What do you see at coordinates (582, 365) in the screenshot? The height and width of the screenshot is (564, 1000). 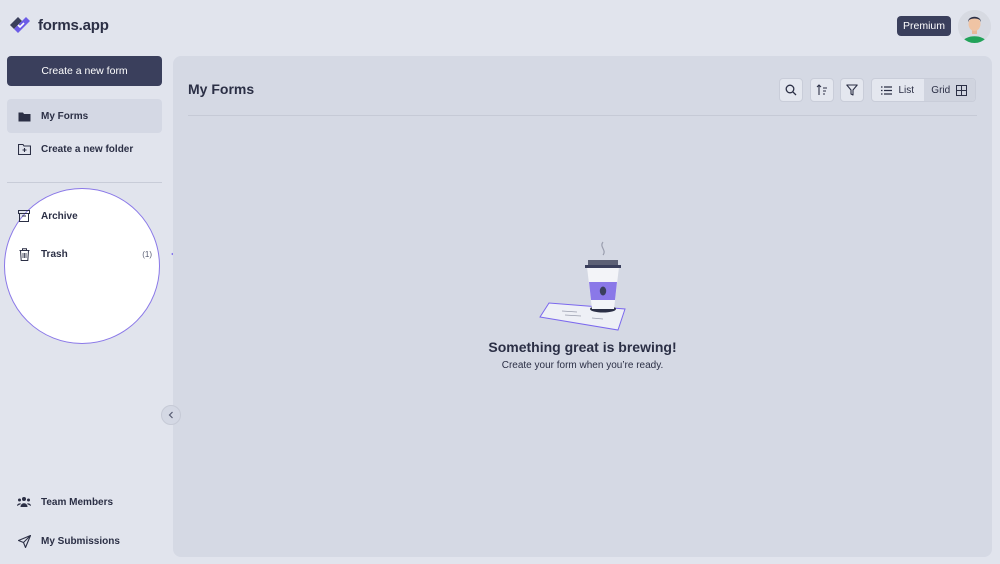 I see `empty-state-subtitle: Create your form when you’re ready.` at bounding box center [582, 365].